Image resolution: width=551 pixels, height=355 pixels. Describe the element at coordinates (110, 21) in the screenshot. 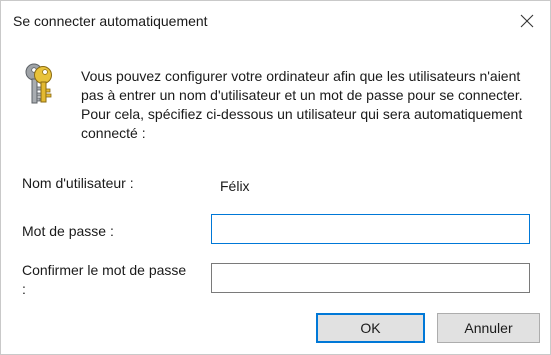

I see `window-title: Se connecter automatiquement` at that location.